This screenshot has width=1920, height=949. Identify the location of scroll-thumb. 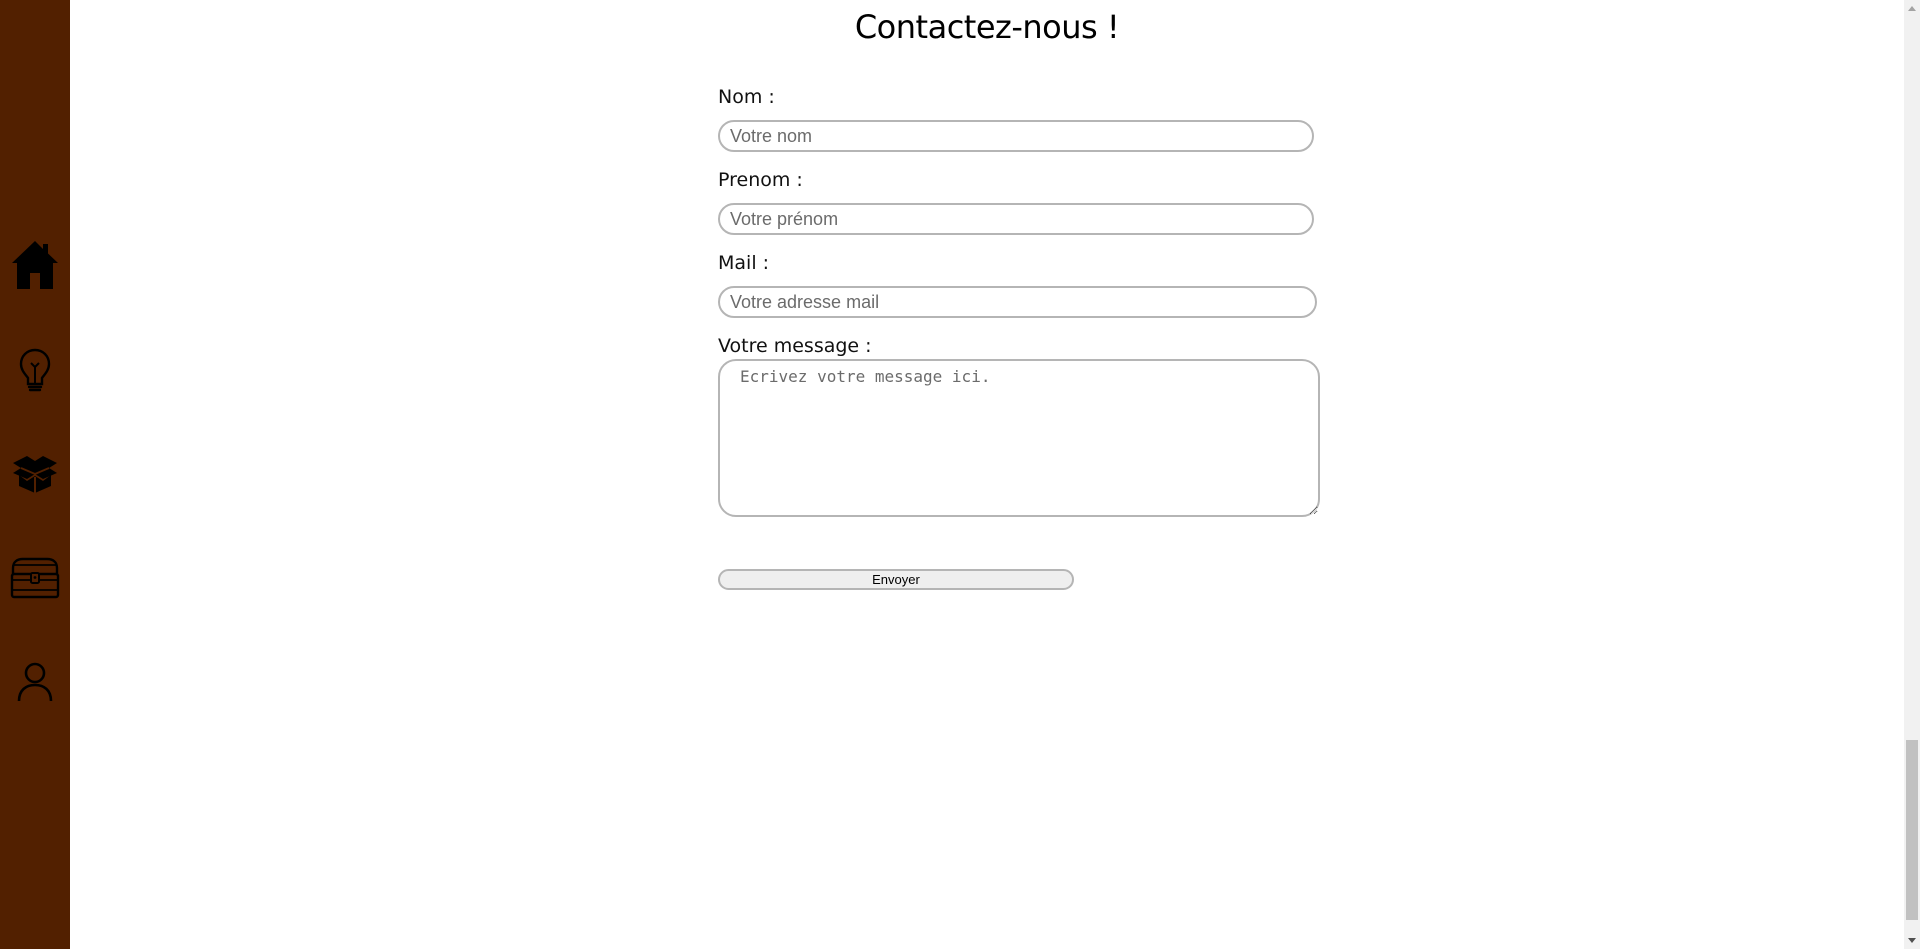
(1912, 830).